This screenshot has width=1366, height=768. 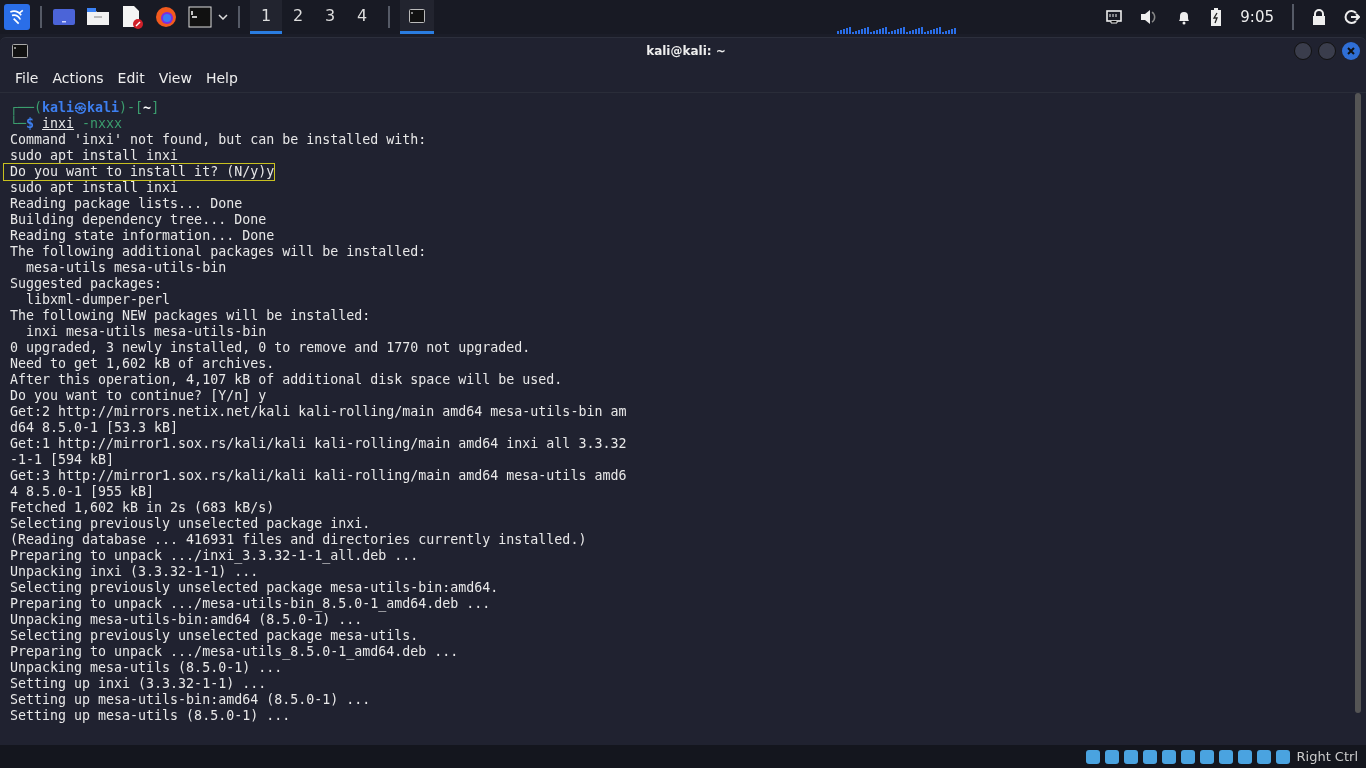 What do you see at coordinates (270, 348) in the screenshot?
I see `terminal-output-line: 0 upgraded, 3 newly installed, 0 to remove and 1770 not upgraded.` at bounding box center [270, 348].